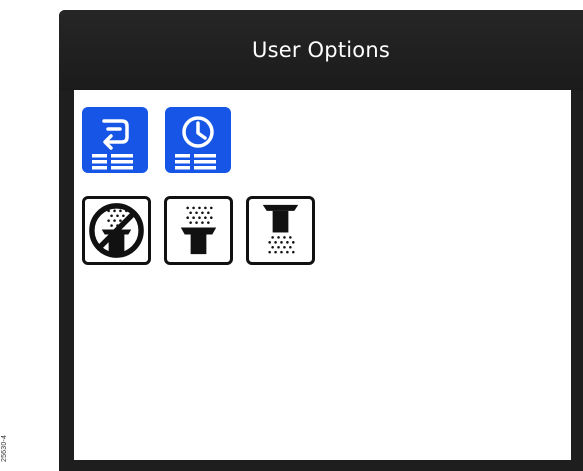 The height and width of the screenshot is (471, 583). What do you see at coordinates (4, 448) in the screenshot?
I see `figure-id-label: 25630-4` at bounding box center [4, 448].